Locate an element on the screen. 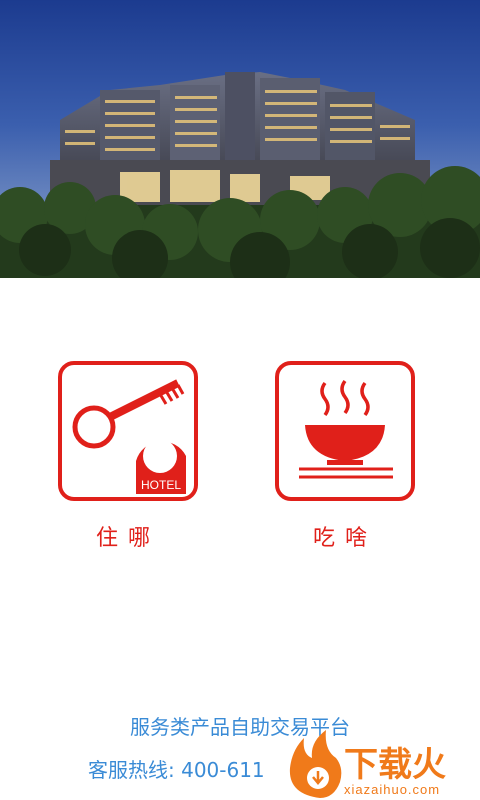 The height and width of the screenshot is (800, 480). watermark-logo: 下载火 xiazaihuo.com is located at coordinates (381, 764).